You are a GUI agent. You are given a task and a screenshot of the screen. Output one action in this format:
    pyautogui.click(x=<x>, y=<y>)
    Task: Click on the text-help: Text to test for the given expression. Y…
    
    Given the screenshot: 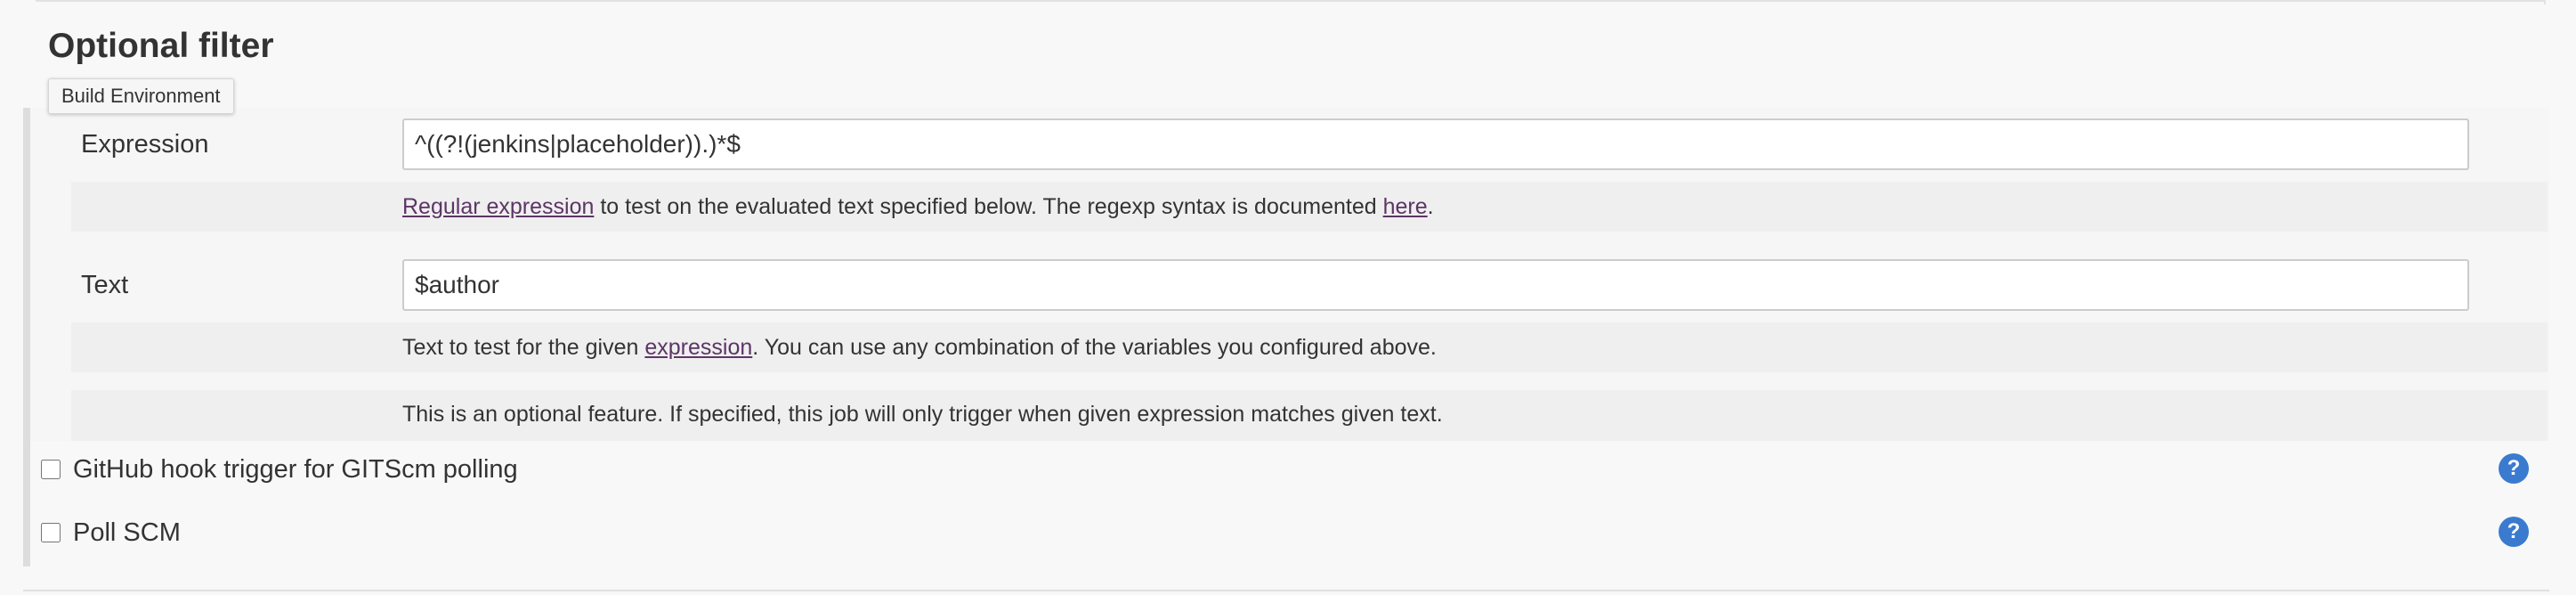 What is the action you would take?
    pyautogui.click(x=919, y=347)
    